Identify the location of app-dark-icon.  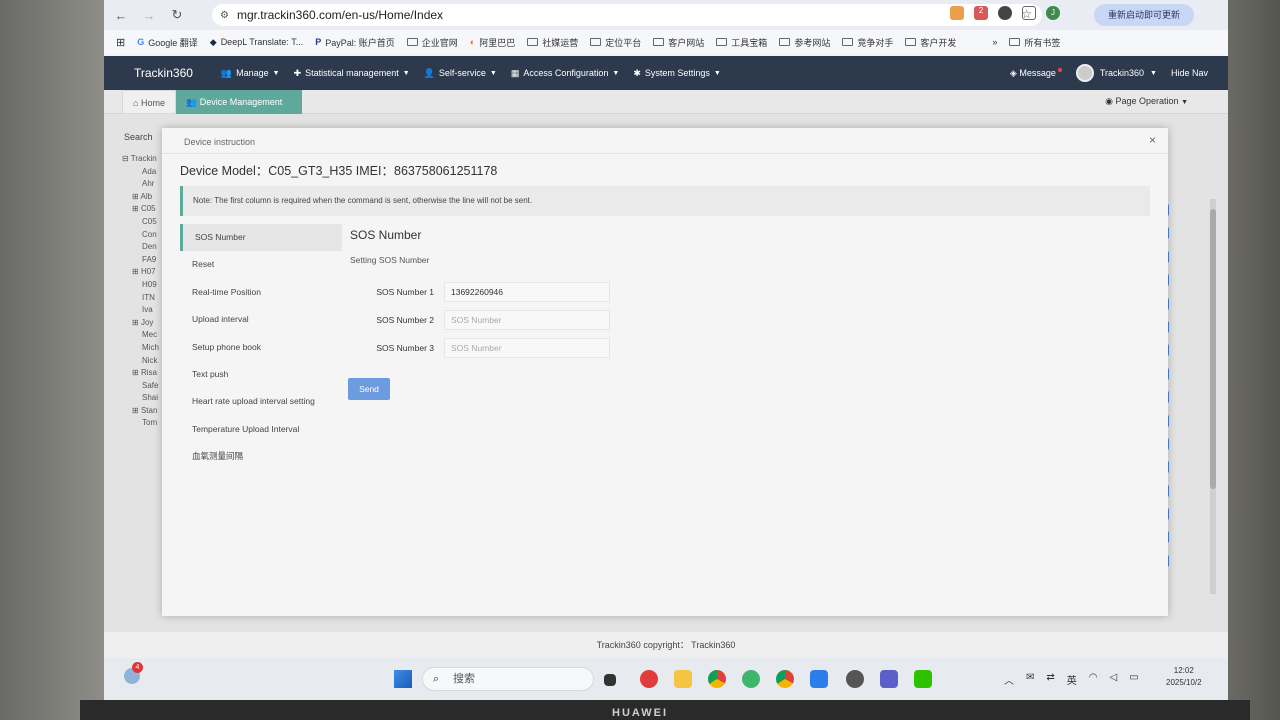
(855, 679).